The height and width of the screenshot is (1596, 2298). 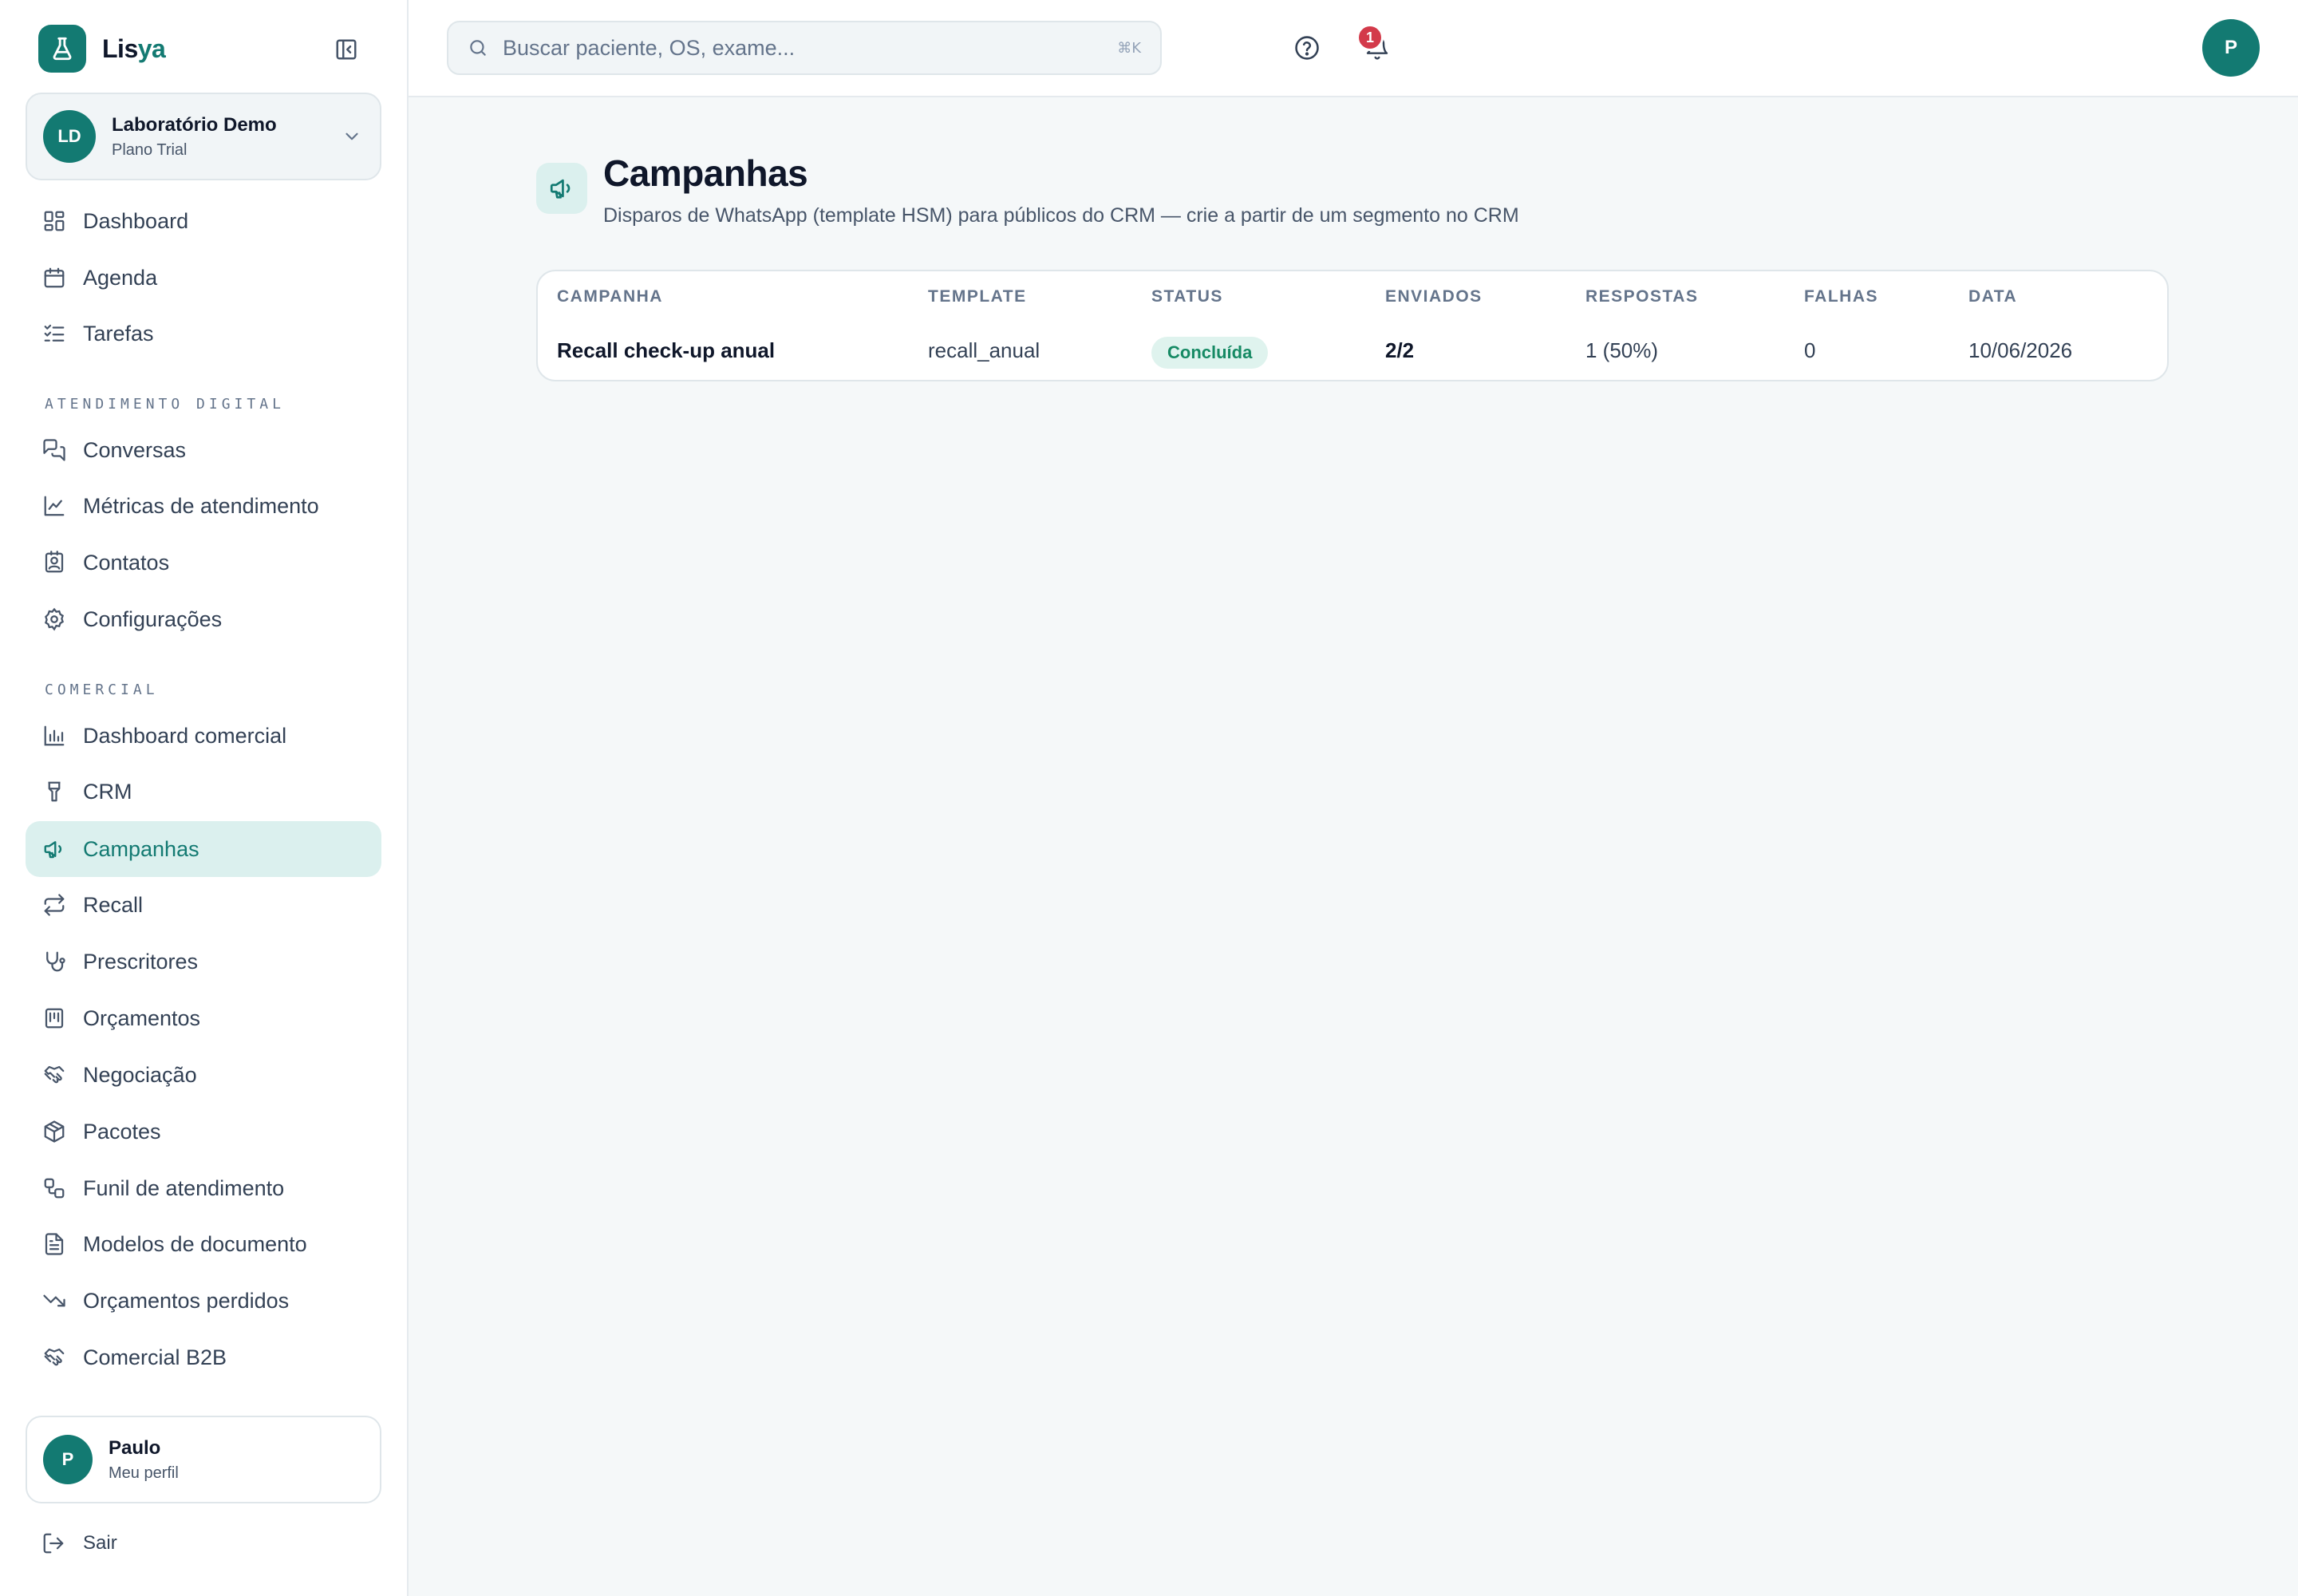 What do you see at coordinates (141, 848) in the screenshot?
I see `nav-item-label: Campanhas` at bounding box center [141, 848].